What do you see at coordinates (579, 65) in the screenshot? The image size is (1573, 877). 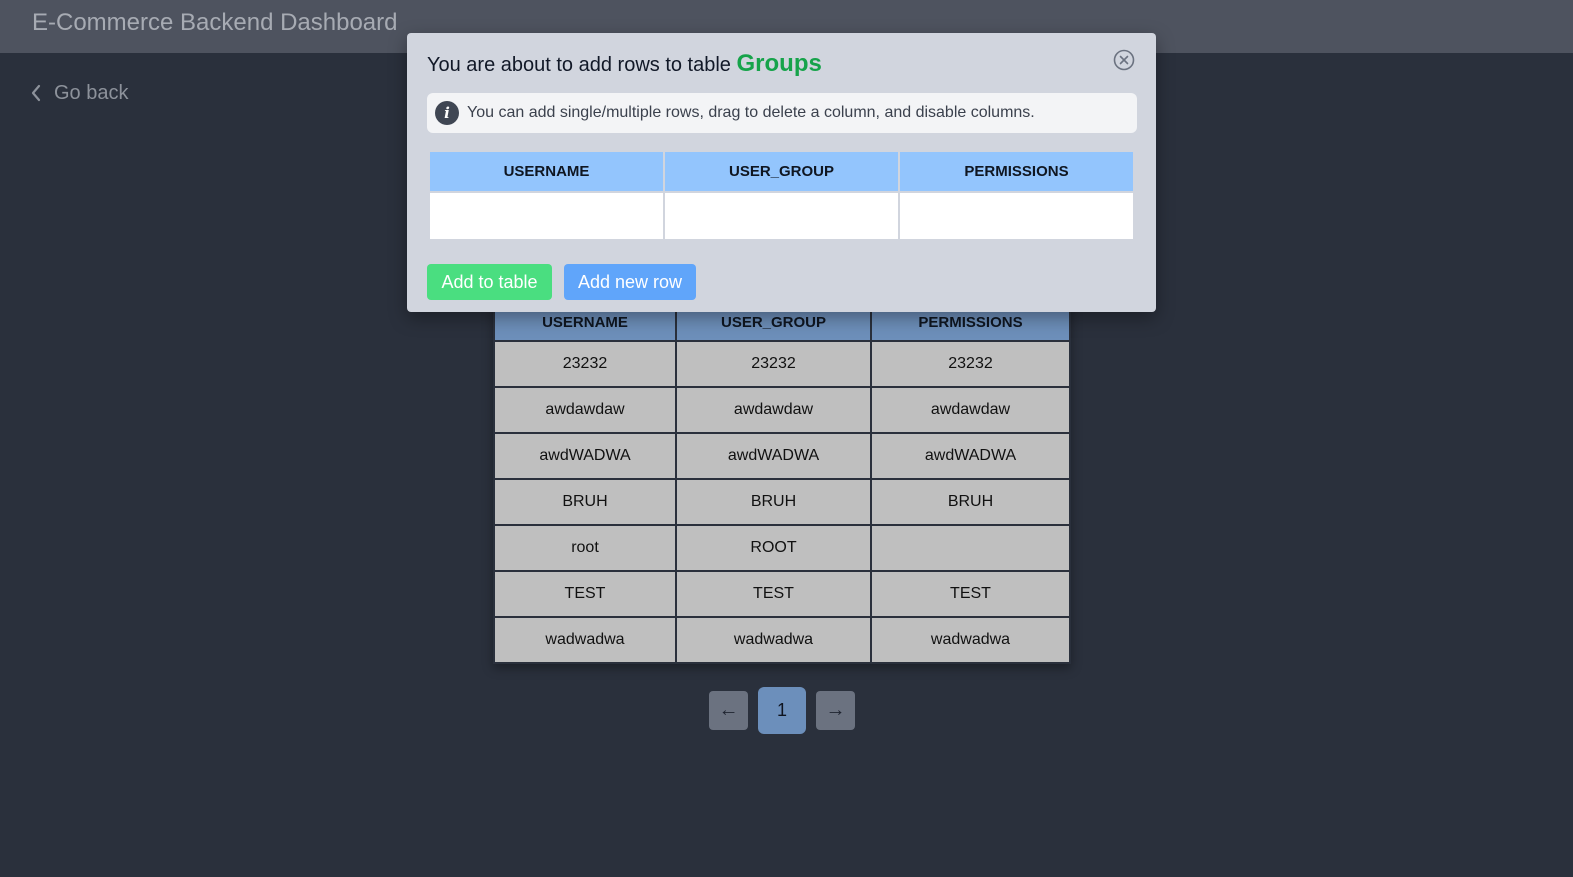 I see `modal-title-text: You are about to add rows to table` at bounding box center [579, 65].